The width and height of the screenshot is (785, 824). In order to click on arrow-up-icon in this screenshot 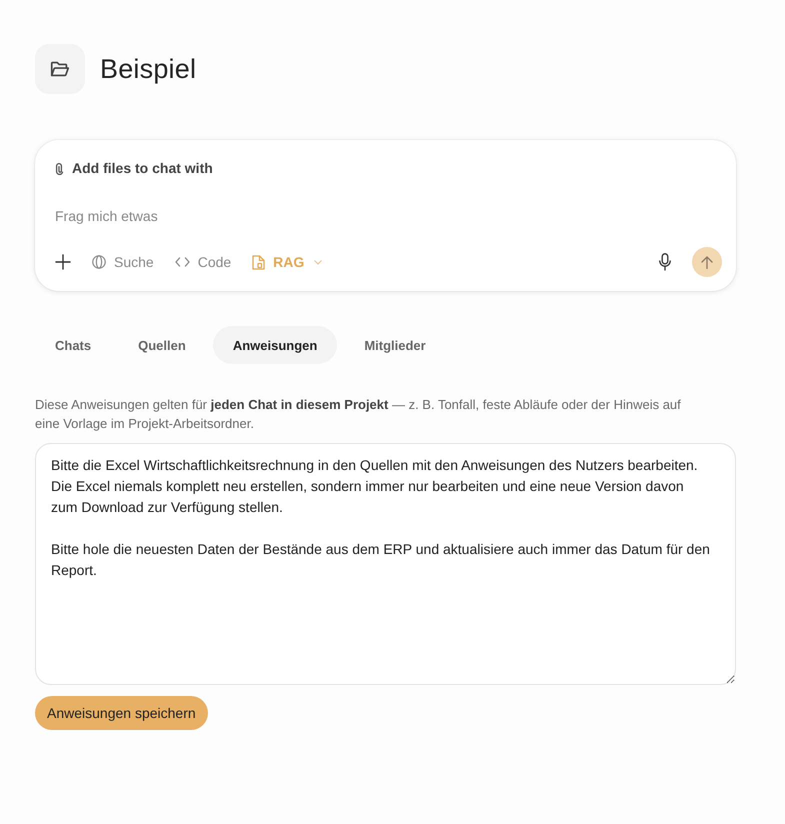, I will do `click(707, 262)`.